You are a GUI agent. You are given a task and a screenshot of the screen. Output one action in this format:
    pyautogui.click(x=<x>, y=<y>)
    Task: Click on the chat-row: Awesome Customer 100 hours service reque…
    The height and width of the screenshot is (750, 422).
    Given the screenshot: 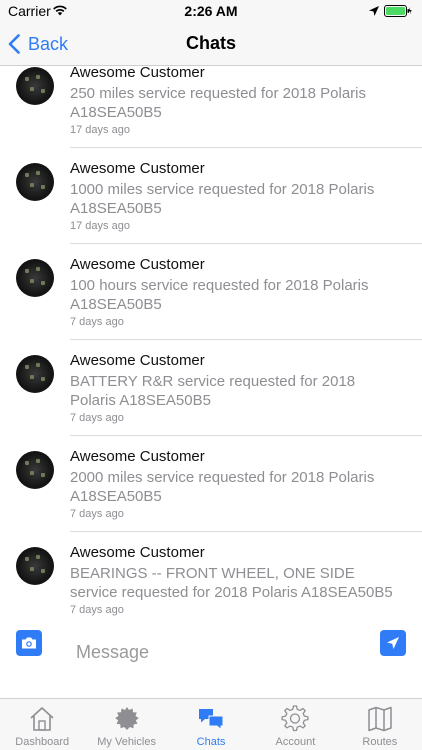 What is the action you would take?
    pyautogui.click(x=211, y=292)
    